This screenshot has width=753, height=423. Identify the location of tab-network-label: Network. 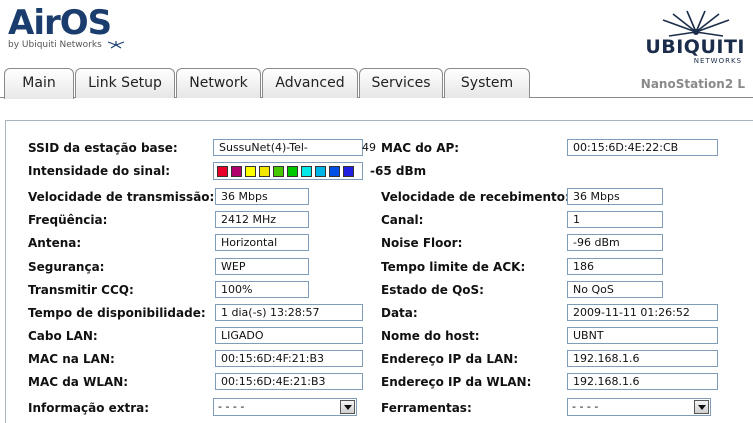
(218, 83).